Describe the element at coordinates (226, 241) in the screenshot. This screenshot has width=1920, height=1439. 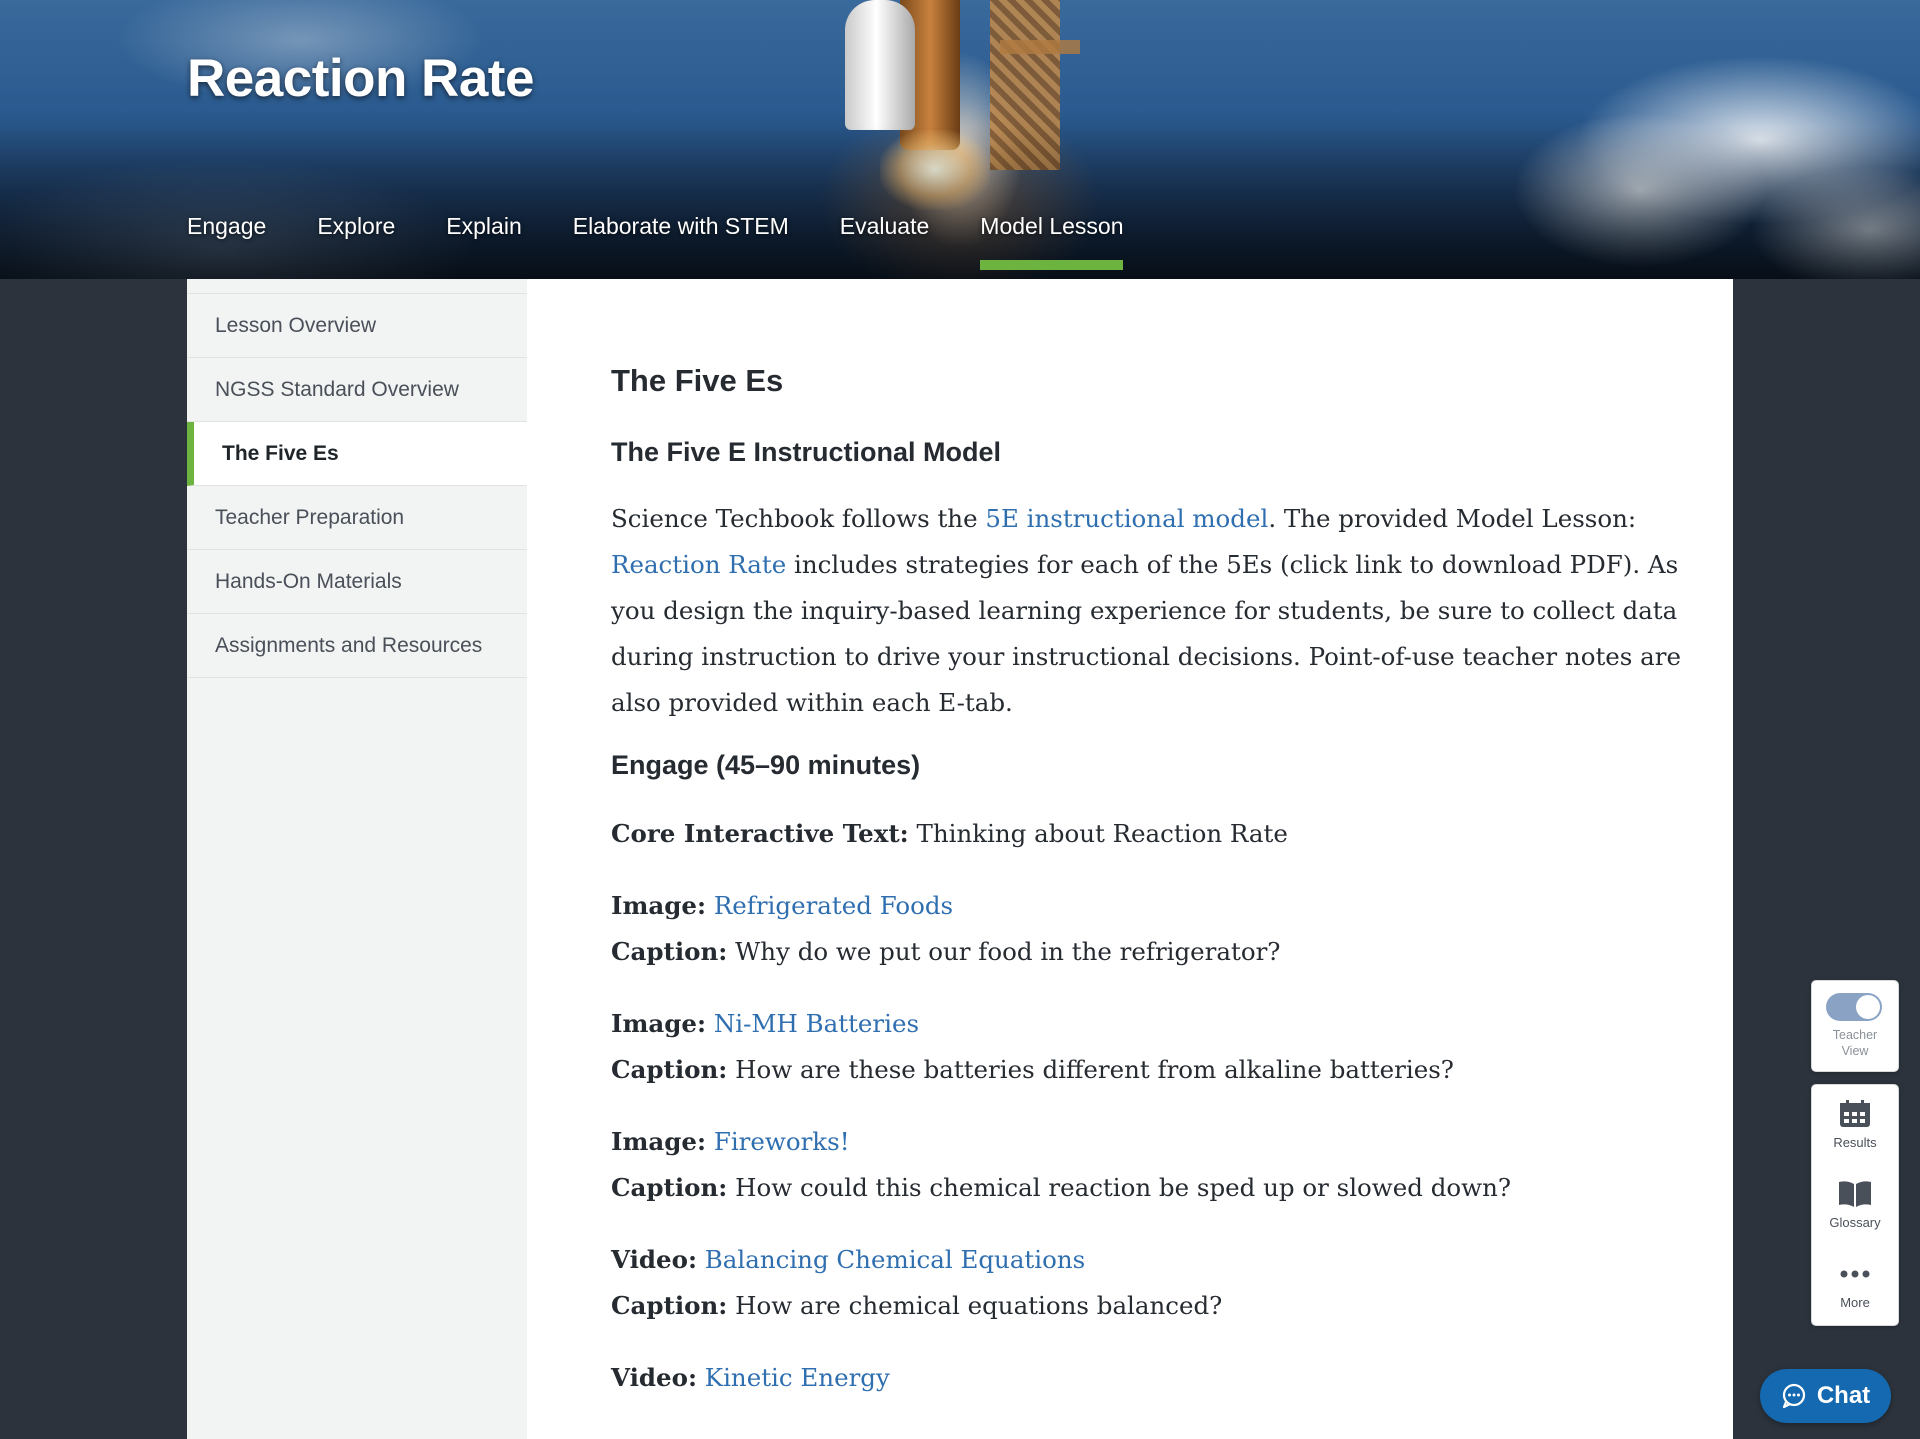
I see `tab-engage: Engage` at that location.